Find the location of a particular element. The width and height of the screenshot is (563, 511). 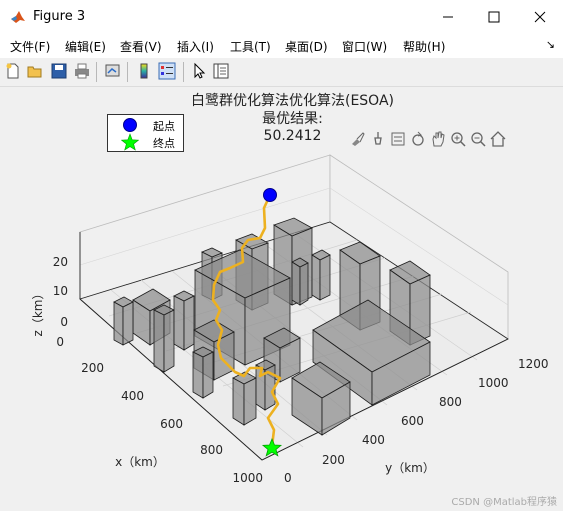

matlab-logo-icon is located at coordinates (18, 17).